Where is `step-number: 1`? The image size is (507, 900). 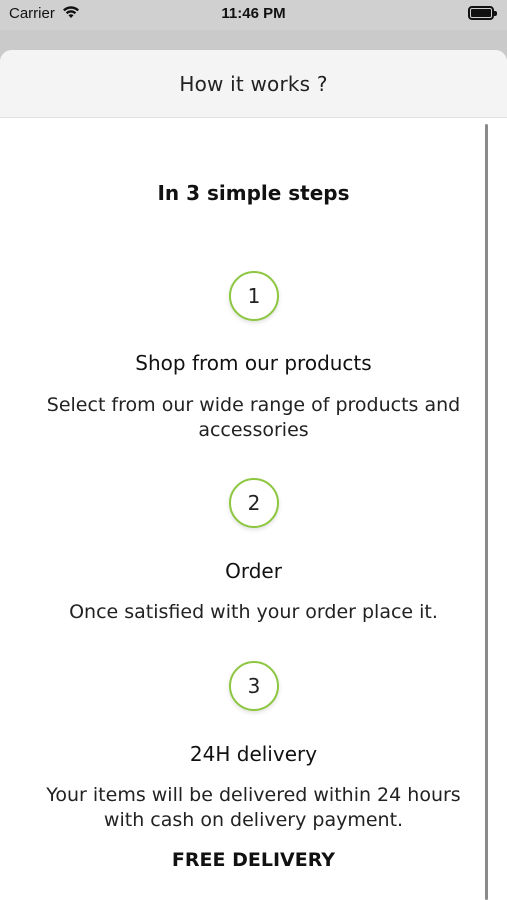
step-number: 1 is located at coordinates (254, 296).